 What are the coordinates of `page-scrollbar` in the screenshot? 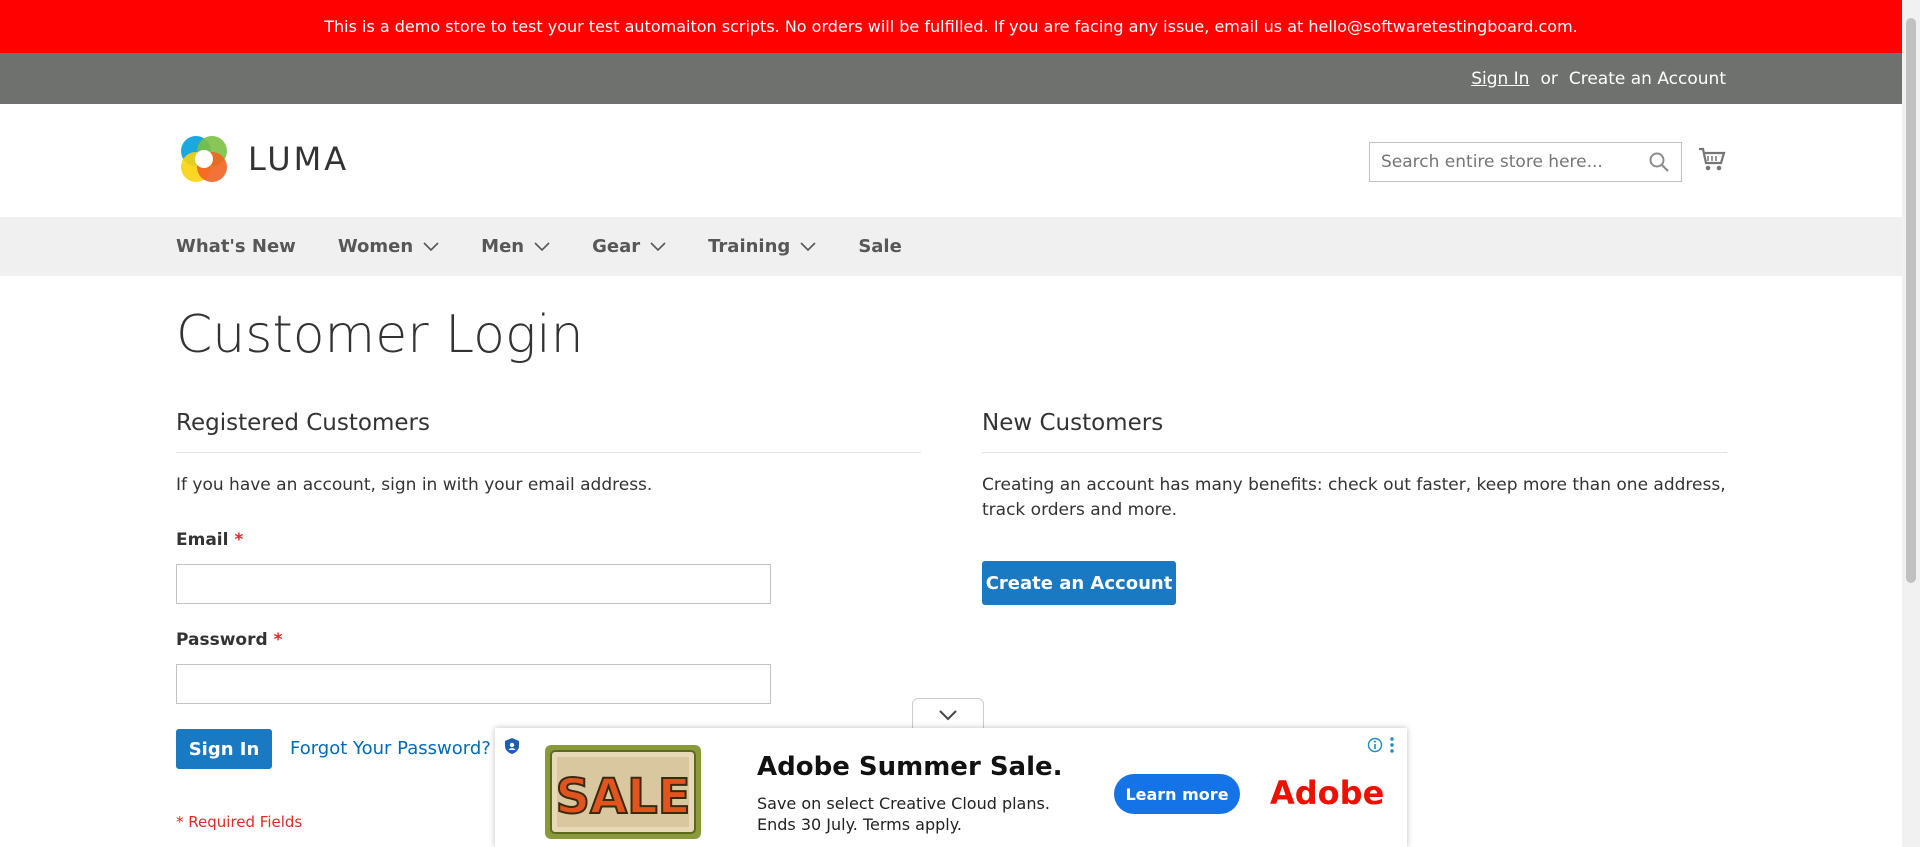 It's located at (1911, 423).